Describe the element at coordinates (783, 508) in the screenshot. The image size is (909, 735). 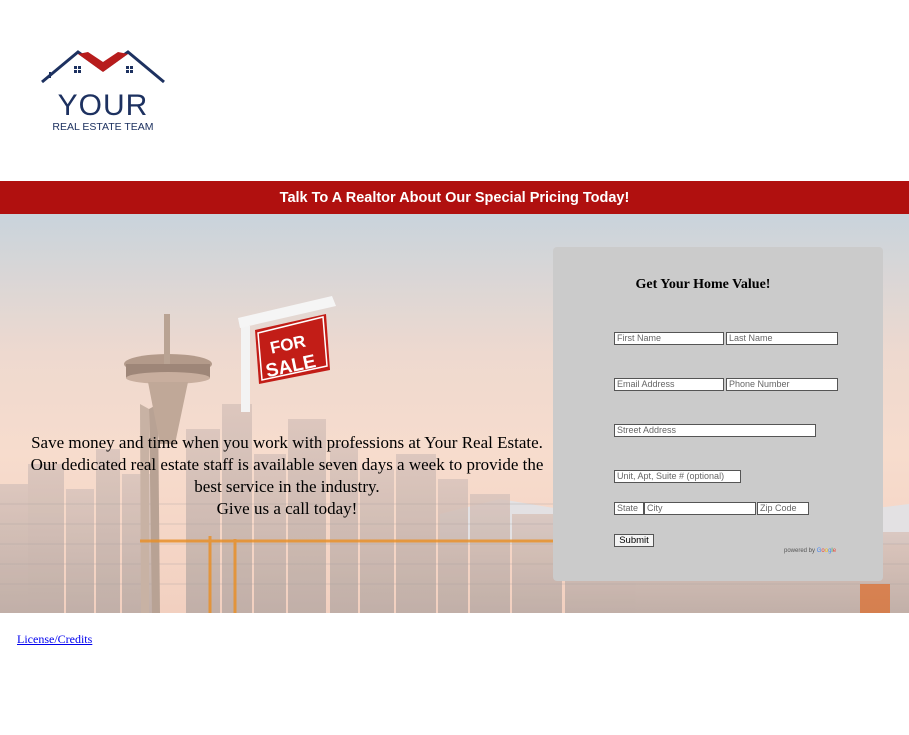
I see `zip-input` at that location.